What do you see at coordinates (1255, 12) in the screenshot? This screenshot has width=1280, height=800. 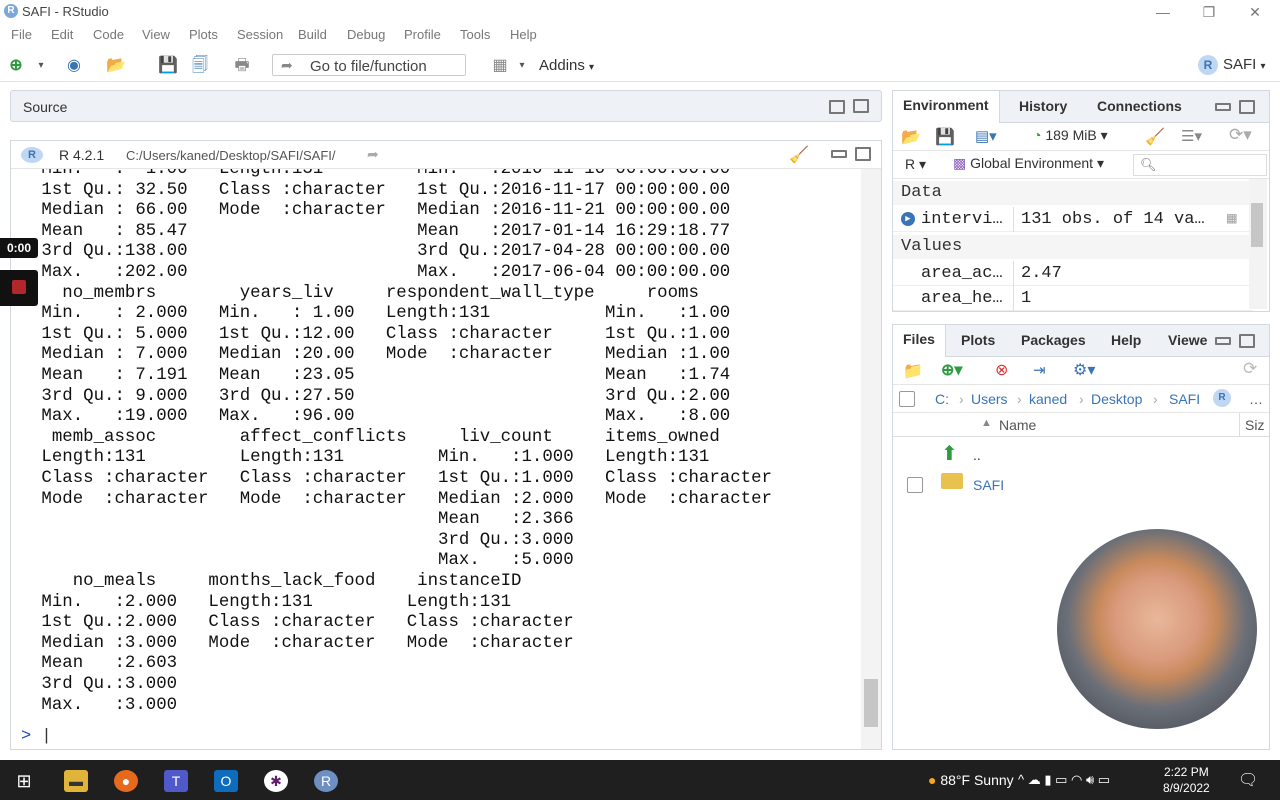 I see `close-button: ✕` at bounding box center [1255, 12].